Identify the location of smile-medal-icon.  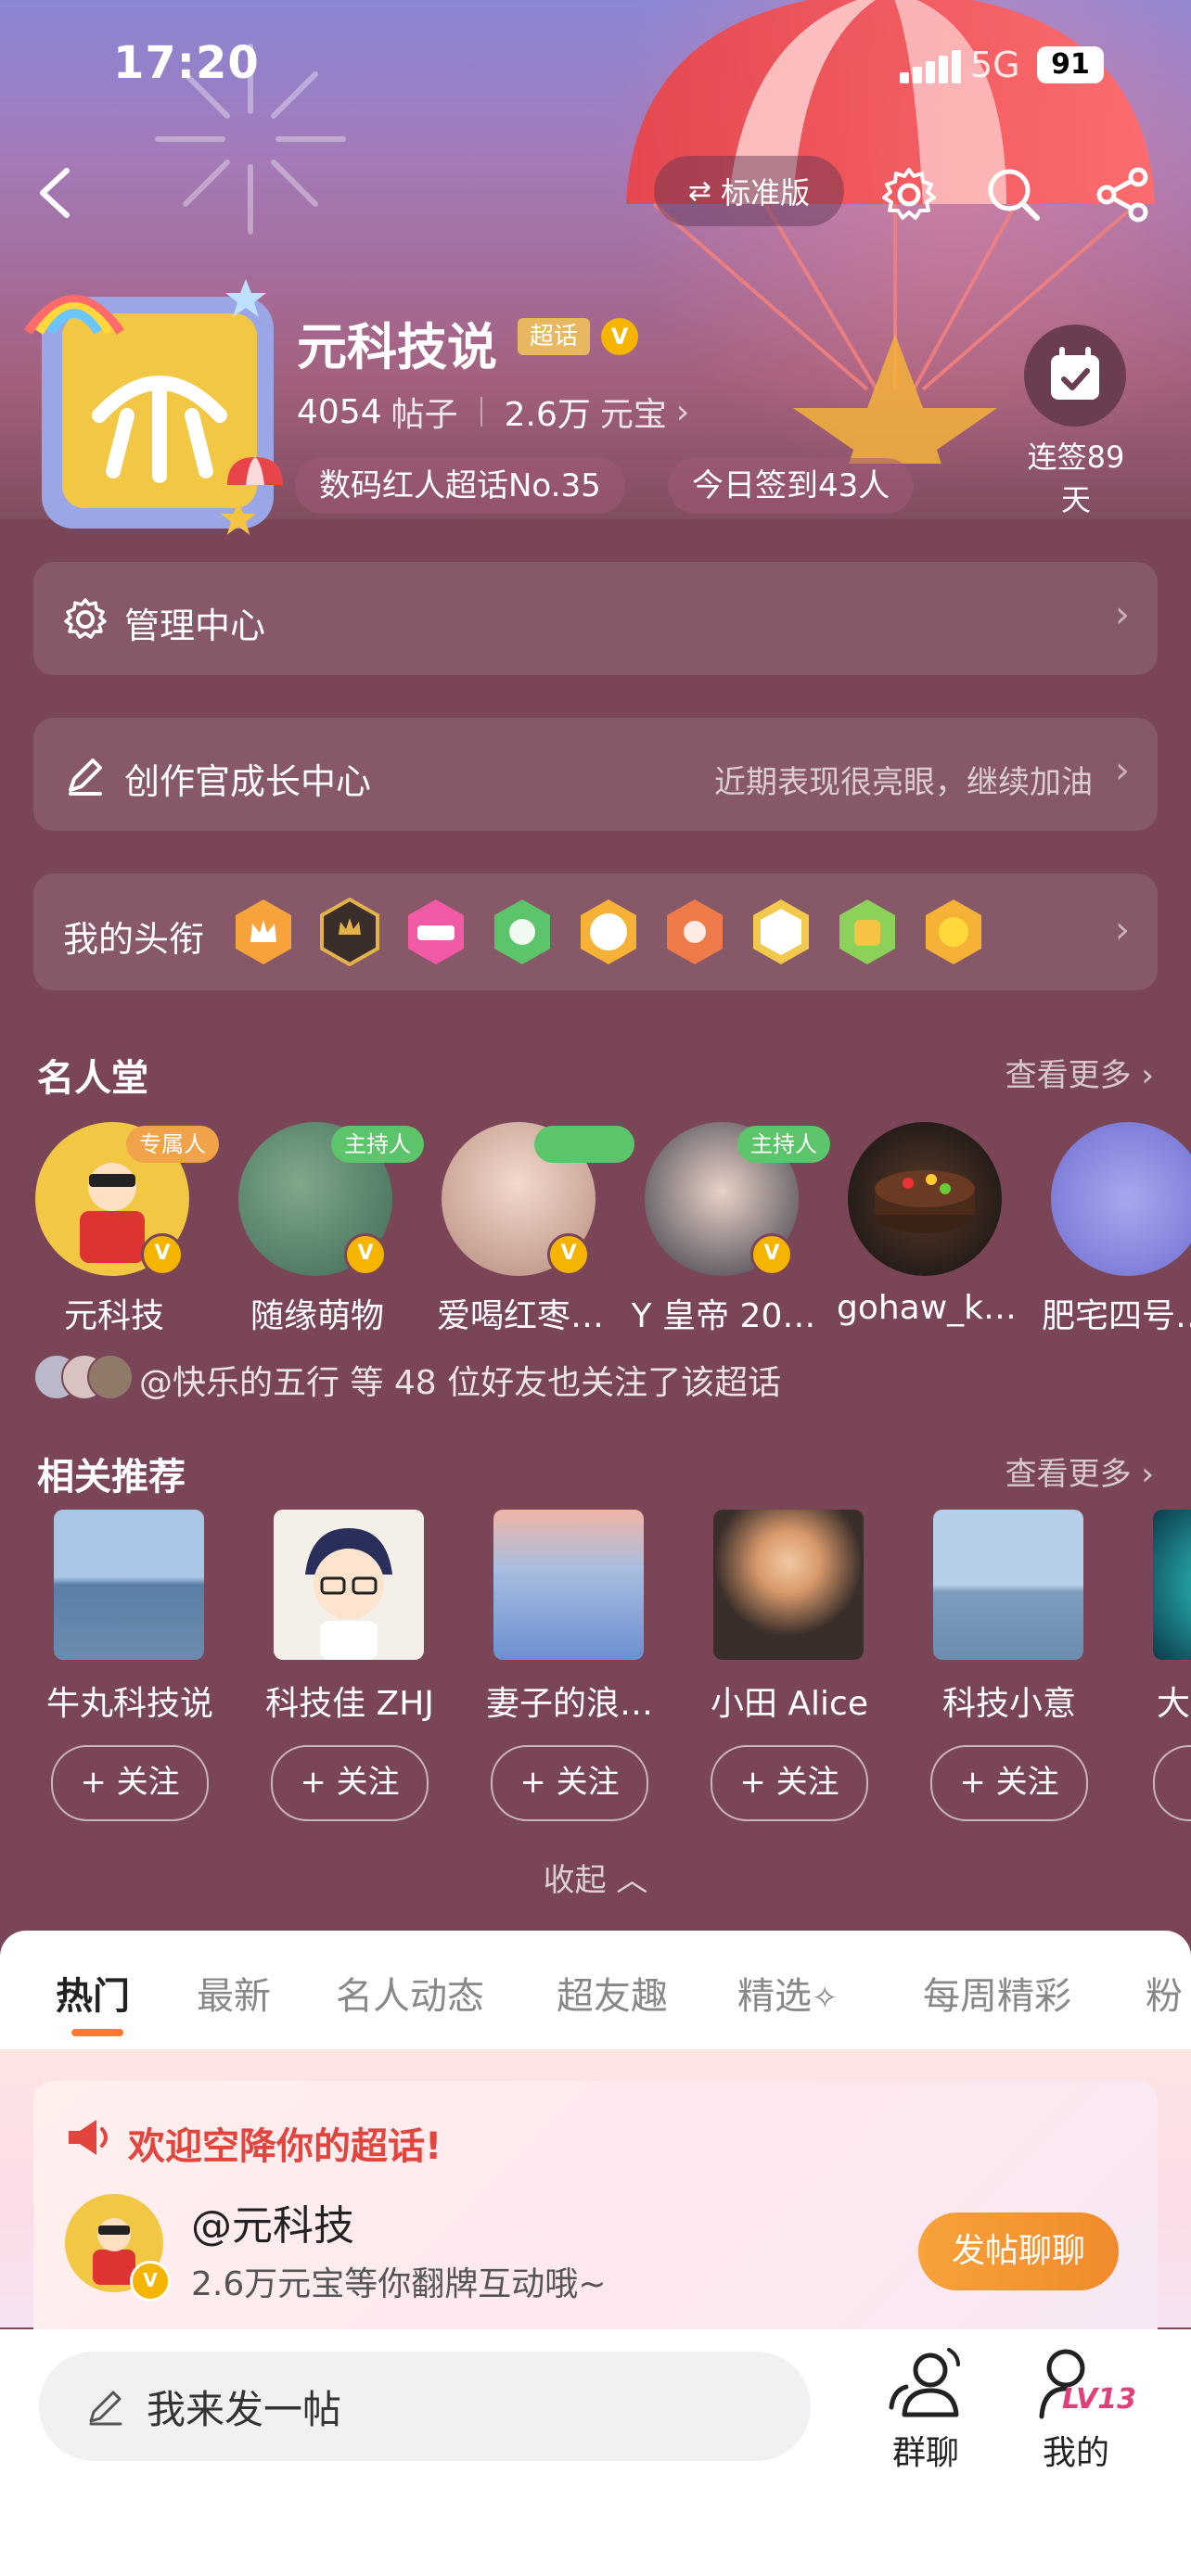
(953, 931).